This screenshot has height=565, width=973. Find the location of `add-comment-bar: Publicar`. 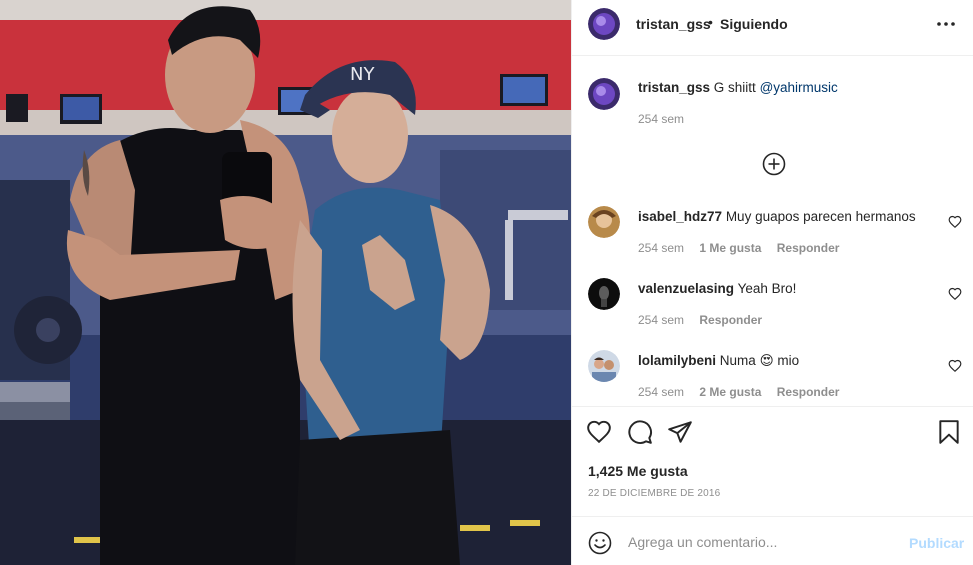

add-comment-bar: Publicar is located at coordinates (772, 540).